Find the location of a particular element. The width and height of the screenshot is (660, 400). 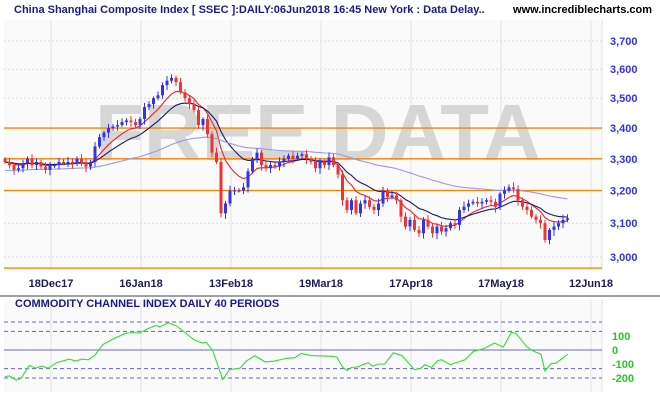

x-tick-label: 12Jun18 is located at coordinates (591, 284).